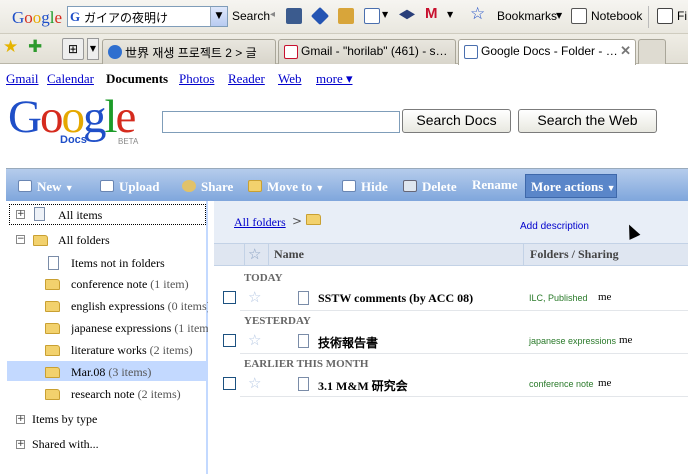 The width and height of the screenshot is (688, 474). What do you see at coordinates (682, 16) in the screenshot?
I see `find-button: Fi` at bounding box center [682, 16].